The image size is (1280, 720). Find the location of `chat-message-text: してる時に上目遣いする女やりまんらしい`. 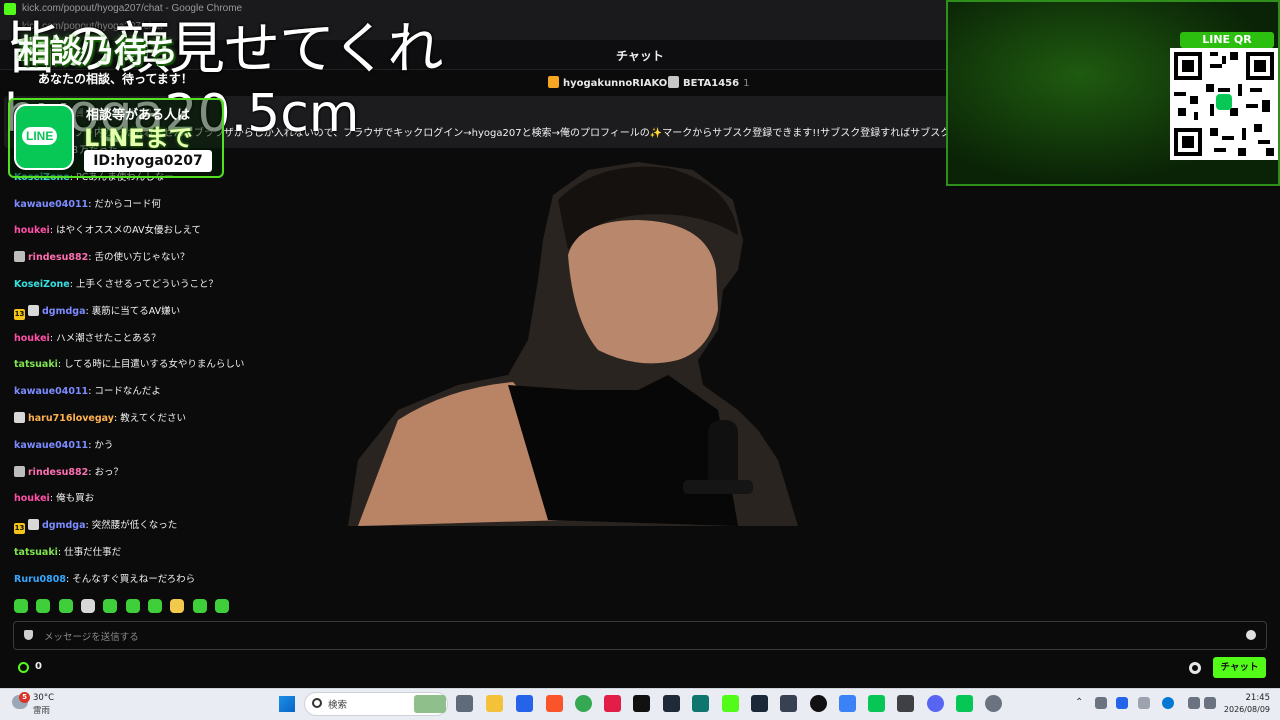

chat-message-text: してる時に上目遣いする女やりまんらしい is located at coordinates (154, 364).